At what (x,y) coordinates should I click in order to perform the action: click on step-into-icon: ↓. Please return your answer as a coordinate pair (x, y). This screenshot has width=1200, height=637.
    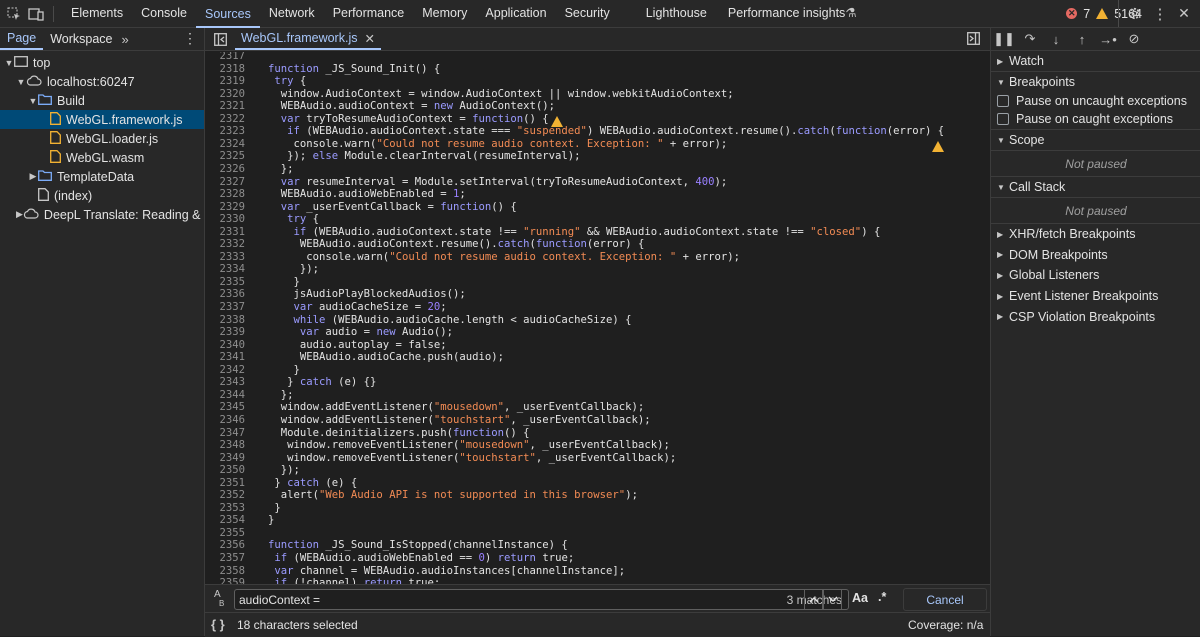
    Looking at the image, I should click on (1056, 39).